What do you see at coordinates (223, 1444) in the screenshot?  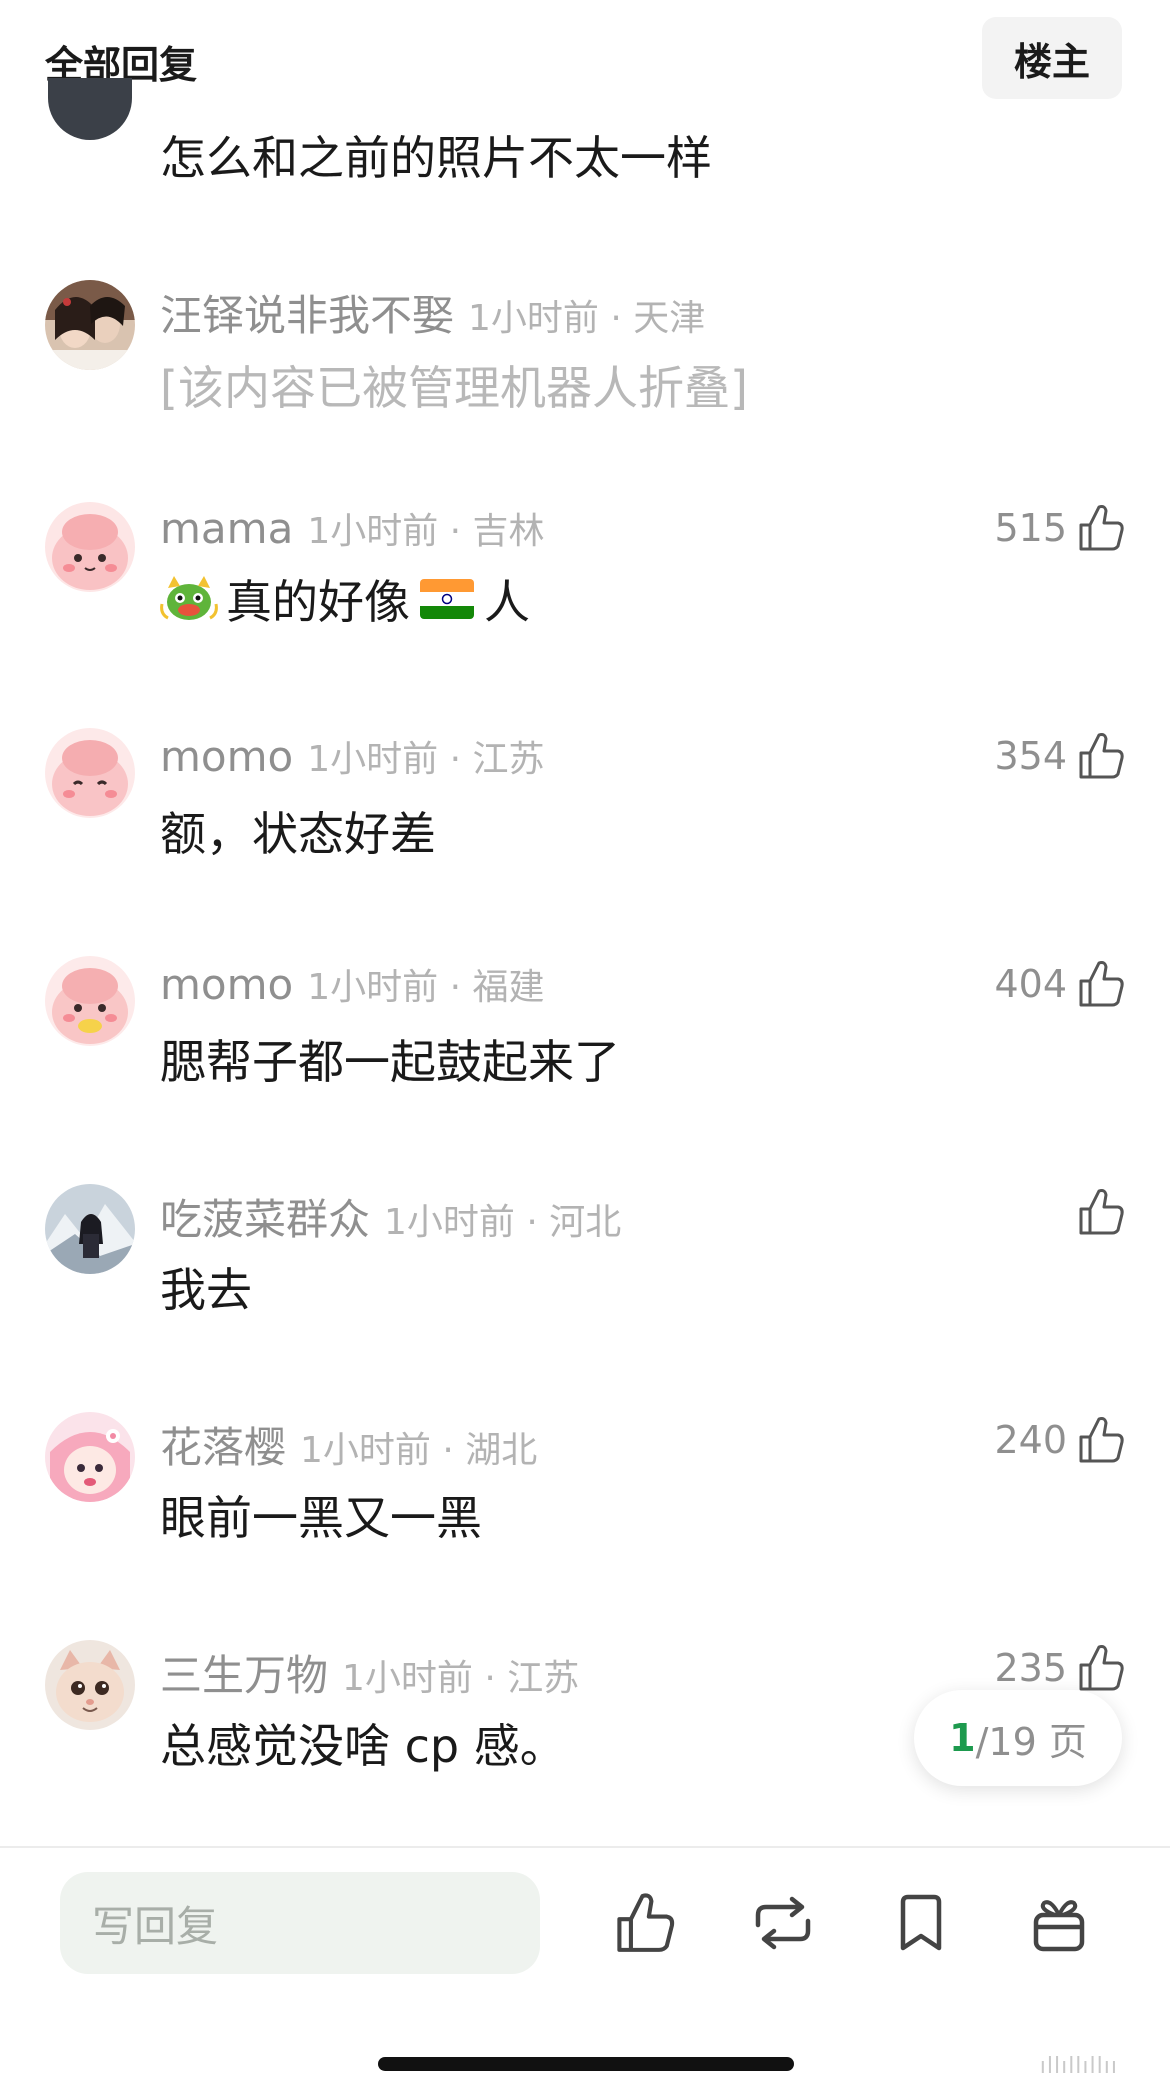 I see `username: 花落樱` at bounding box center [223, 1444].